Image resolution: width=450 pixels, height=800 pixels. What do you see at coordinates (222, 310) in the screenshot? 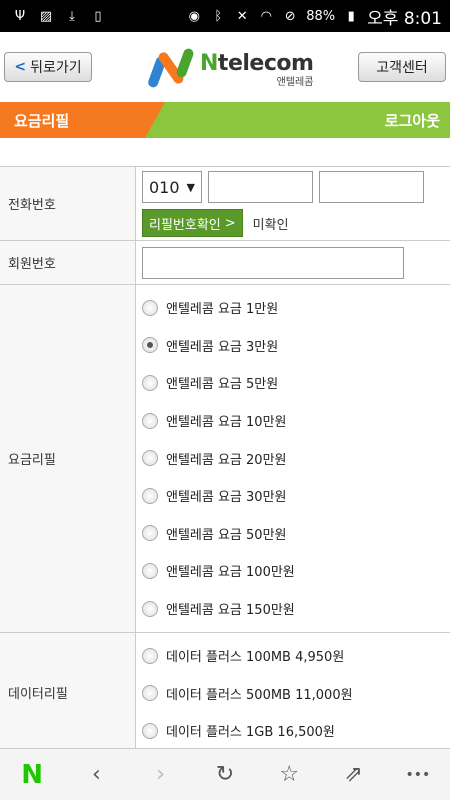
I see `refill-option-label: 앤텔레콤 요금 1만원` at bounding box center [222, 310].